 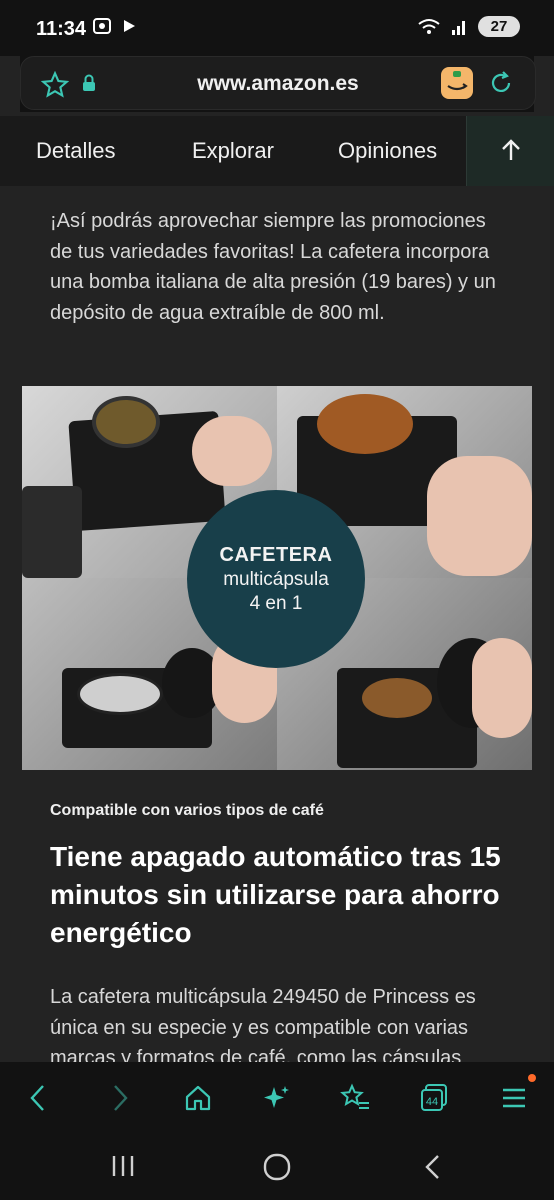 I want to click on hamburger-menu-icon, so click(x=514, y=1098).